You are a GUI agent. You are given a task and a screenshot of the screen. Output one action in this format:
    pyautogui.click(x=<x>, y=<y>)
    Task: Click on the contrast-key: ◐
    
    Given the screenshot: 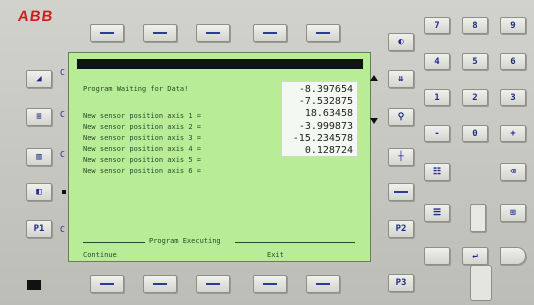 What is the action you would take?
    pyautogui.click(x=401, y=42)
    